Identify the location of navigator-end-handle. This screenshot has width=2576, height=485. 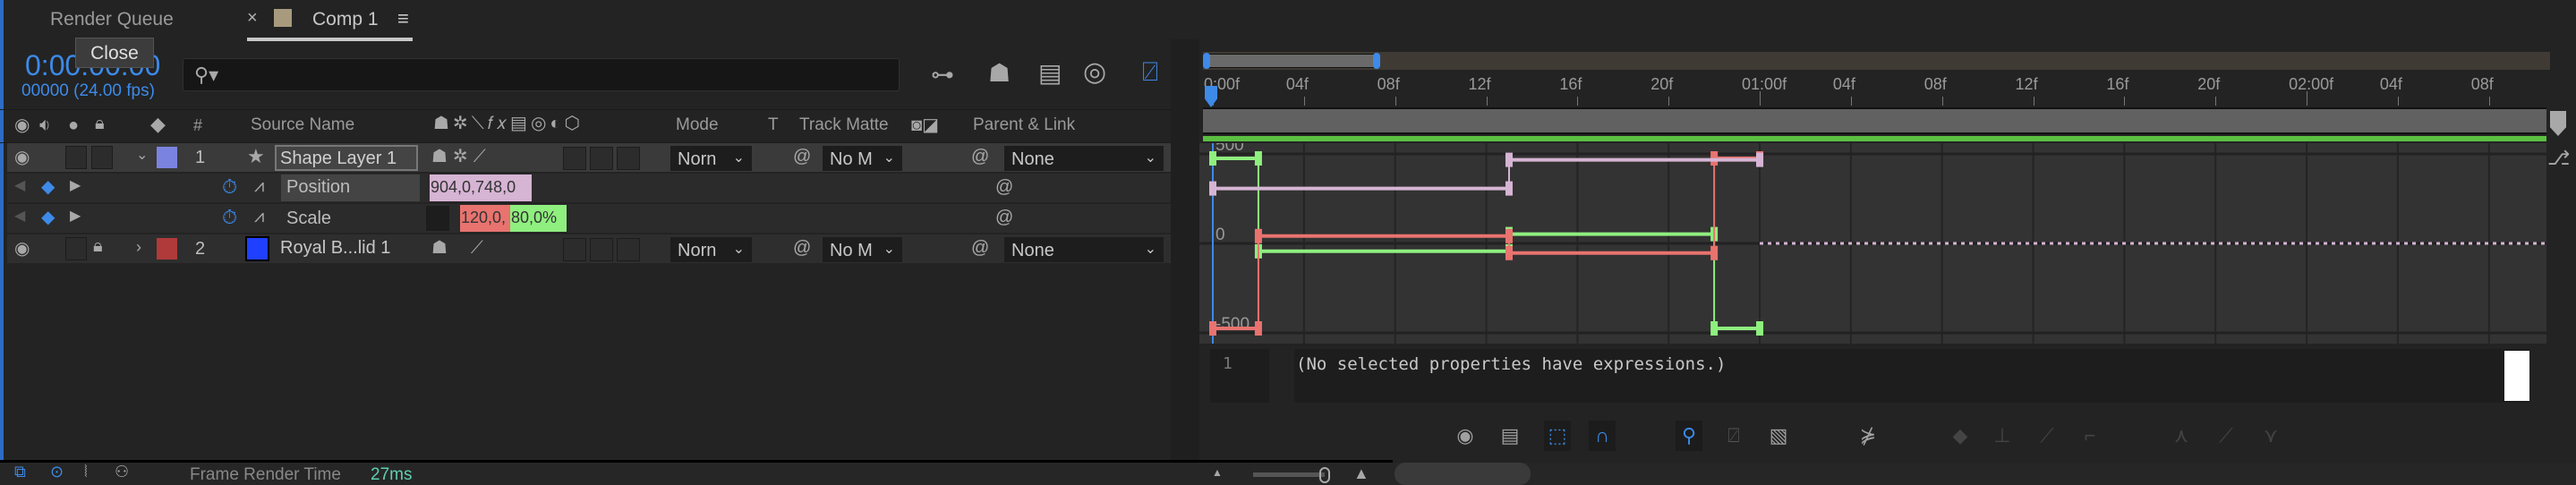
(1376, 61).